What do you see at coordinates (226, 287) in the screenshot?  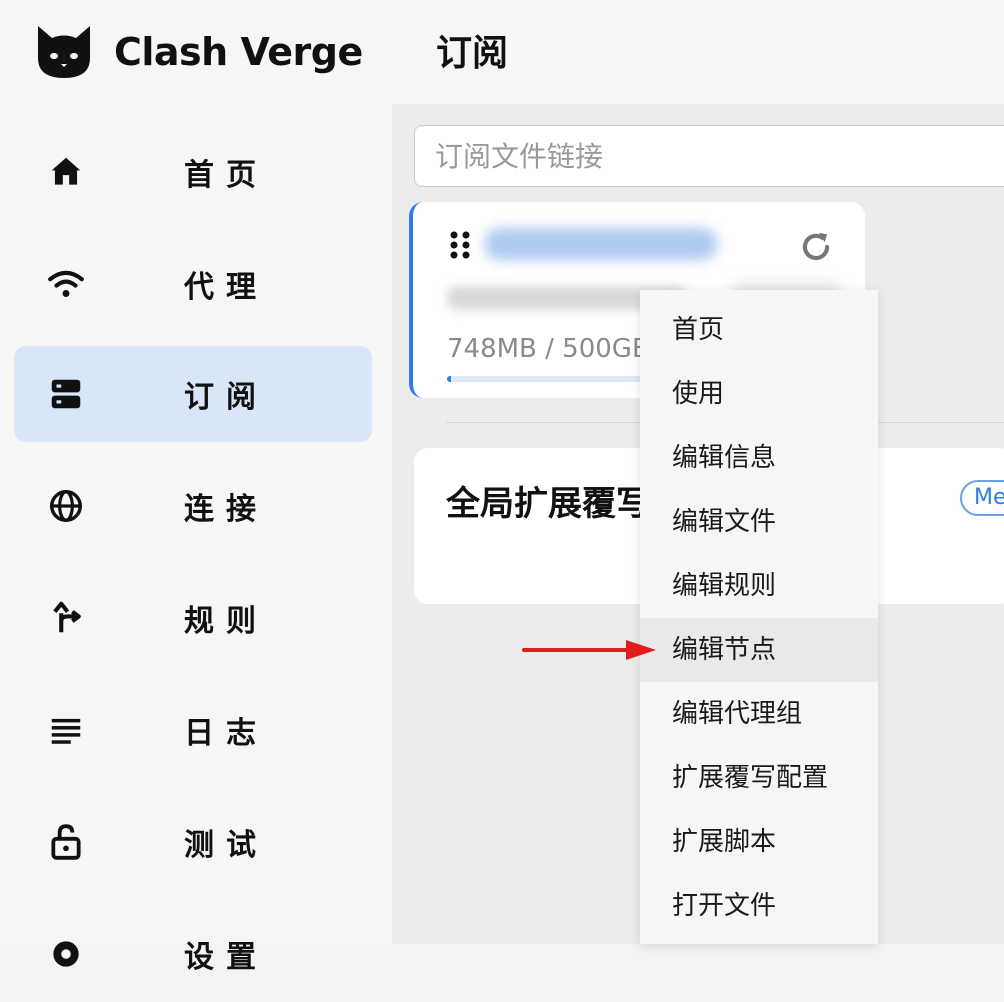 I see `sidebar-item-label: 代理` at bounding box center [226, 287].